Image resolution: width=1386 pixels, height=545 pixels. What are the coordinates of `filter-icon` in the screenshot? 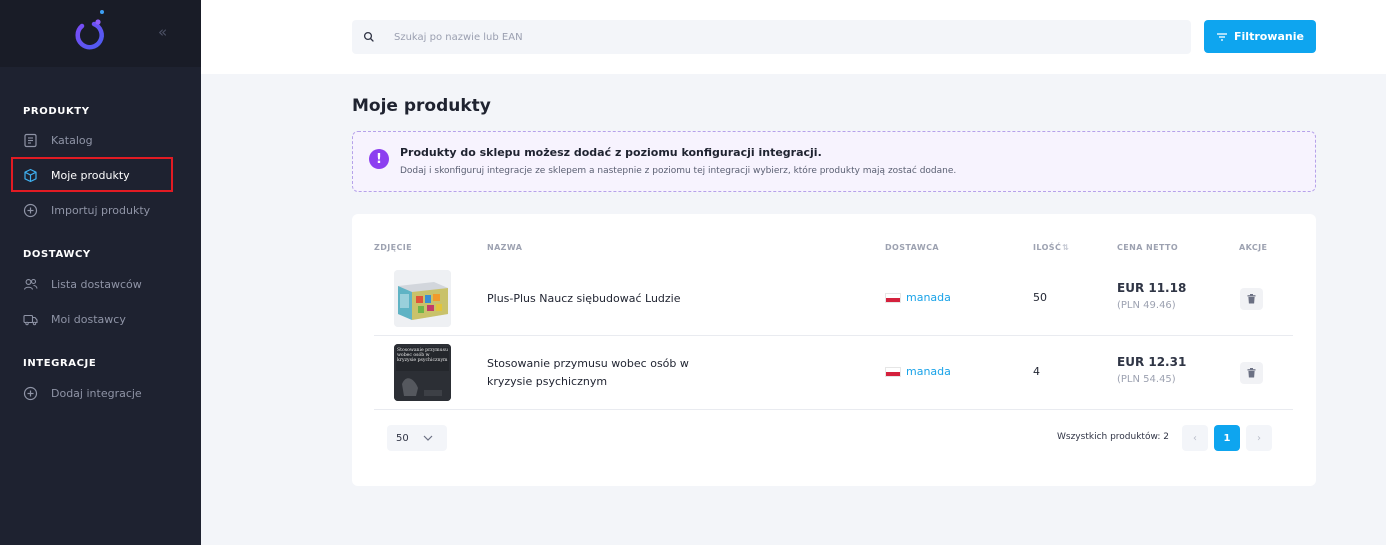 It's located at (1222, 37).